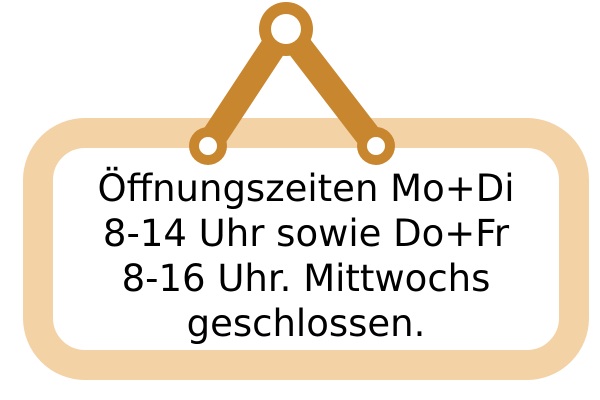  I want to click on opening-hours-line-1: Öffnungszeiten Mo+Di, so click(306, 188).